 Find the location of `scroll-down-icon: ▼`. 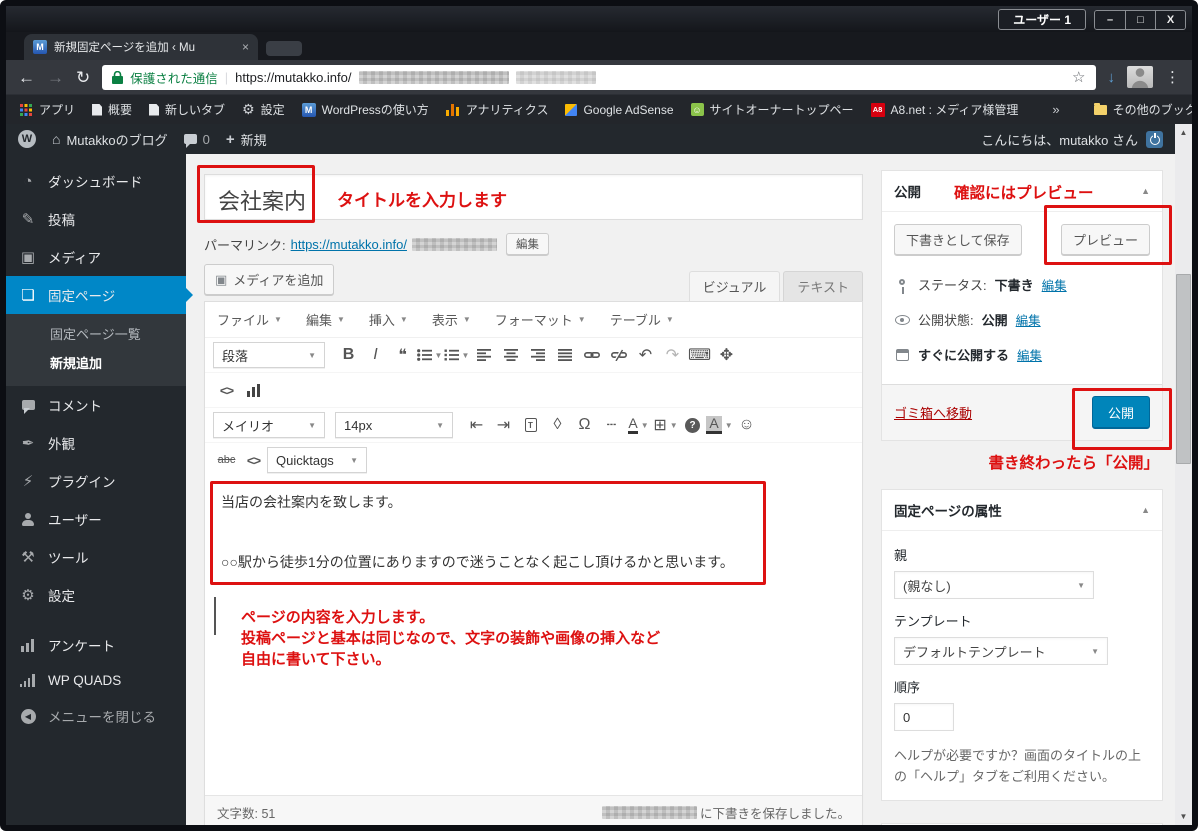

scroll-down-icon: ▼ is located at coordinates (1183, 816).